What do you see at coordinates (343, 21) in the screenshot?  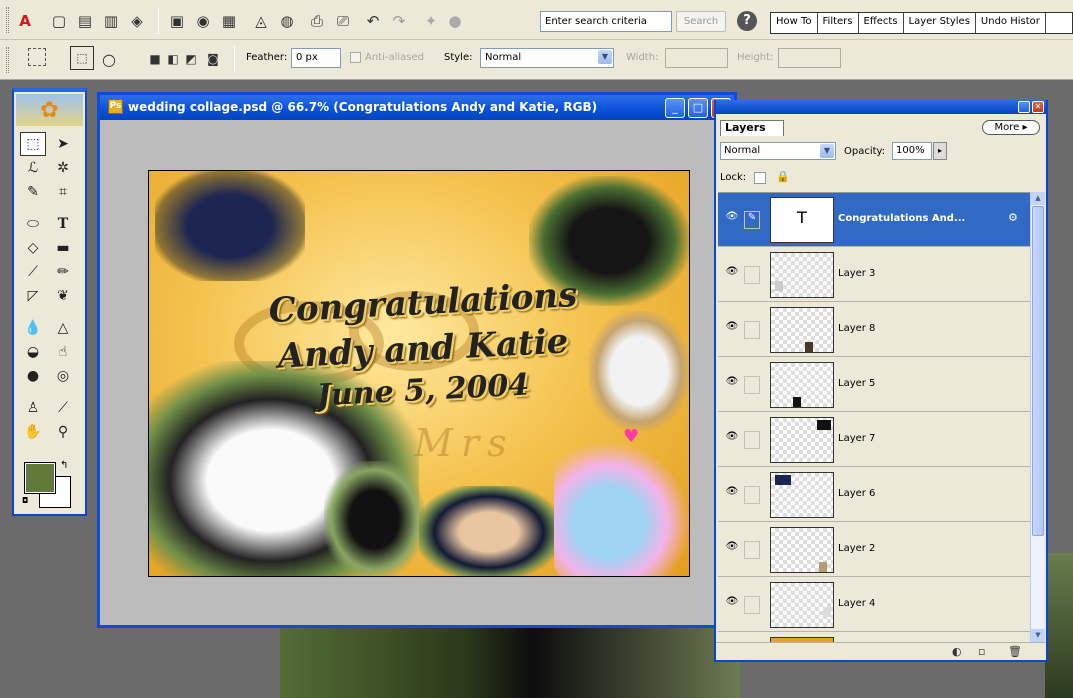 I see `print-preview-icon: ⎚` at bounding box center [343, 21].